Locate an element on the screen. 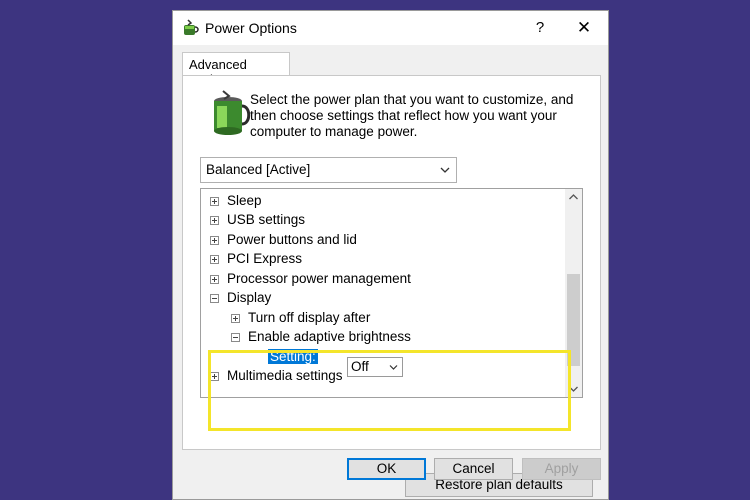  tree-item-pci-express: PCI Express is located at coordinates (256, 258).